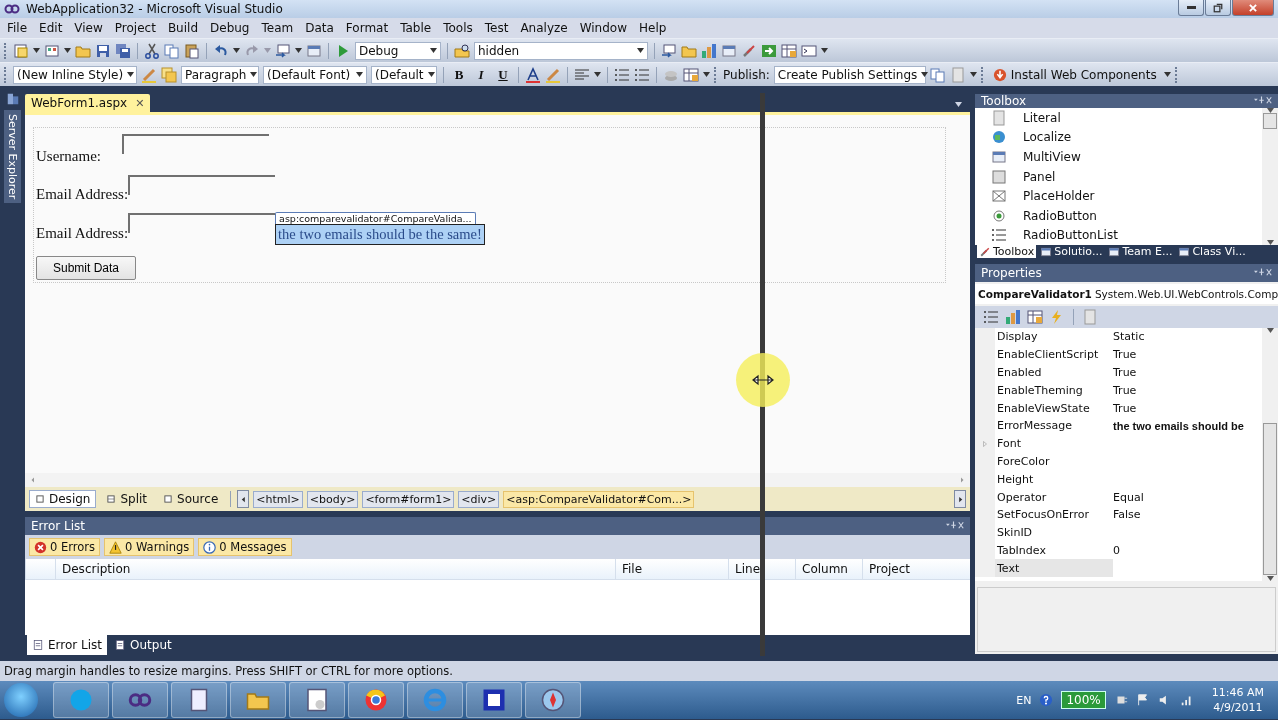 The width and height of the screenshot is (1278, 720). Describe the element at coordinates (398, 50) in the screenshot. I see `configuration-dropdown: Debug` at that location.